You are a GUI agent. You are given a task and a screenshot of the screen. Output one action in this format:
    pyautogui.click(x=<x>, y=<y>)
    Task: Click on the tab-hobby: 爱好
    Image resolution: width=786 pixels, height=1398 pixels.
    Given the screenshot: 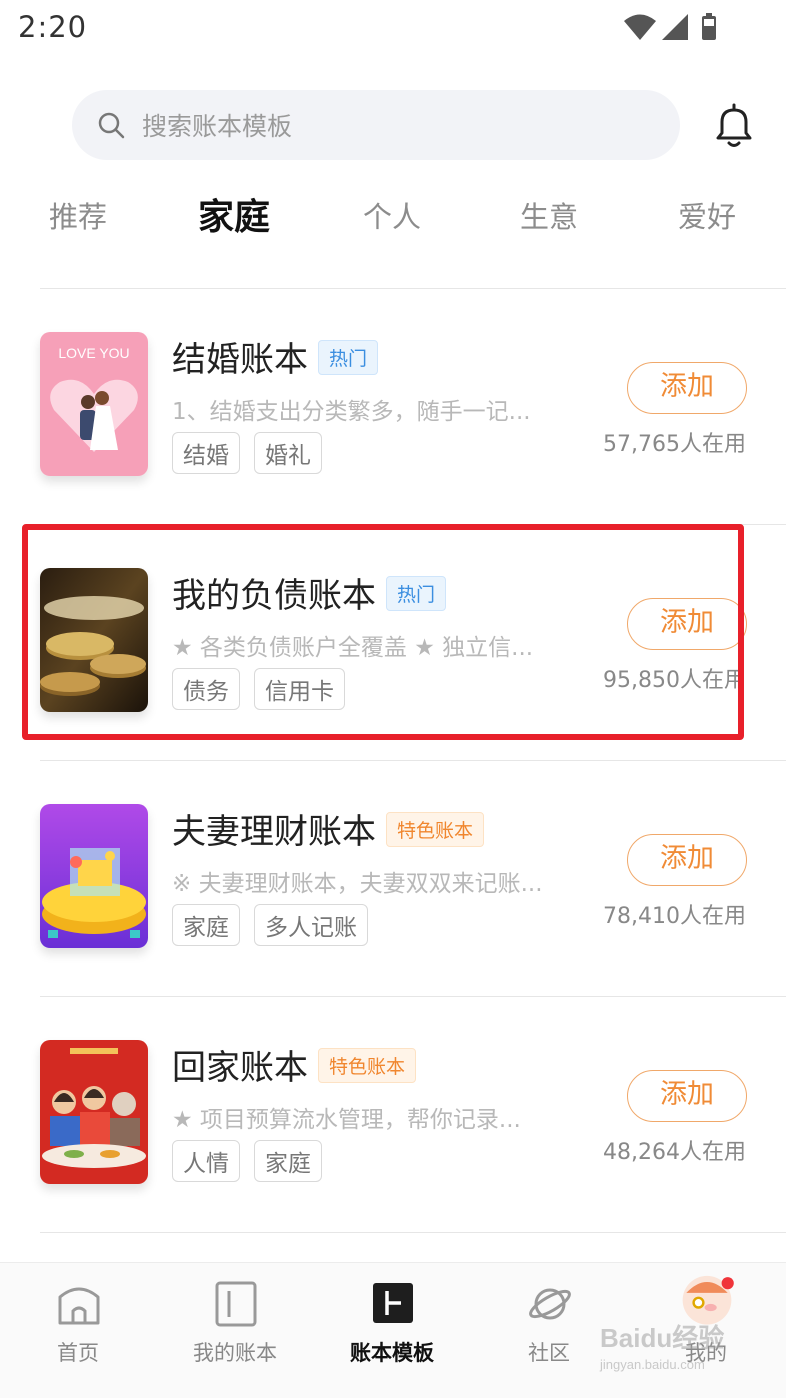 What is the action you would take?
    pyautogui.click(x=707, y=215)
    